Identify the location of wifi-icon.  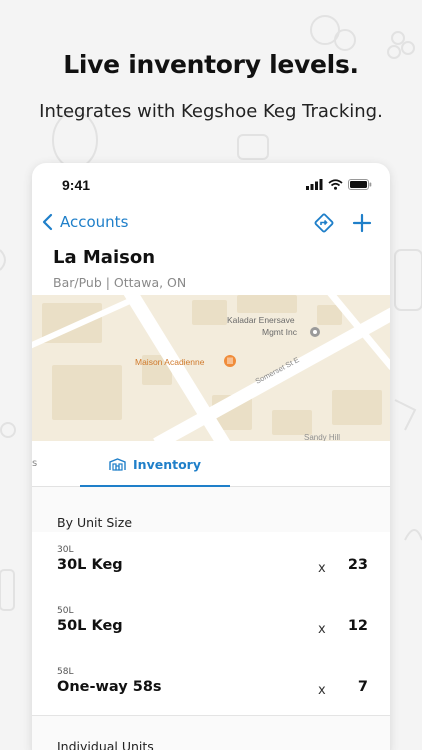
(335, 184).